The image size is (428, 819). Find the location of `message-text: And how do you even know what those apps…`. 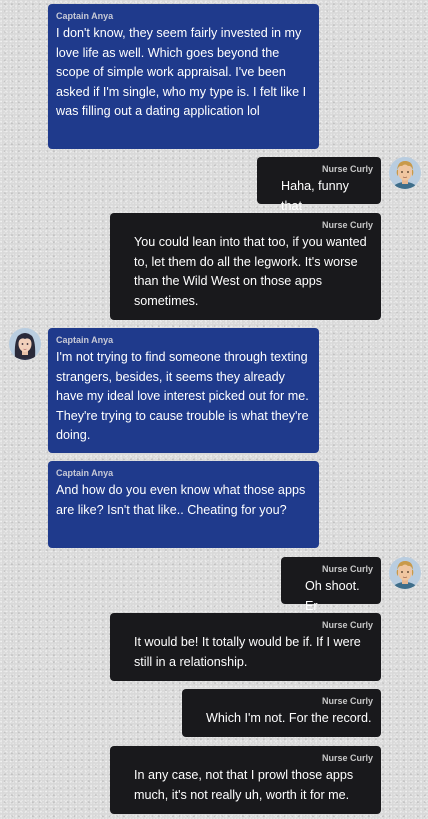

message-text: And how do you even know what those apps… is located at coordinates (181, 500).